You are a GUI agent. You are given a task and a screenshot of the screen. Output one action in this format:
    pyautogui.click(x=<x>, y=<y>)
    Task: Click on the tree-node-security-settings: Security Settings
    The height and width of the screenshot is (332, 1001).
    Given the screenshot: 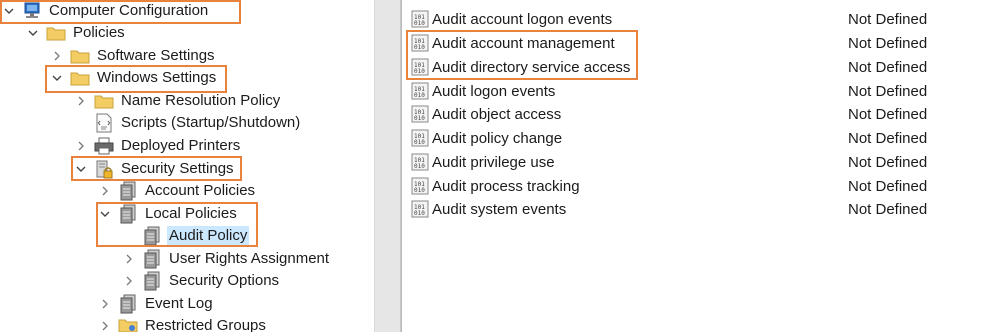 What is the action you would take?
    pyautogui.click(x=155, y=169)
    